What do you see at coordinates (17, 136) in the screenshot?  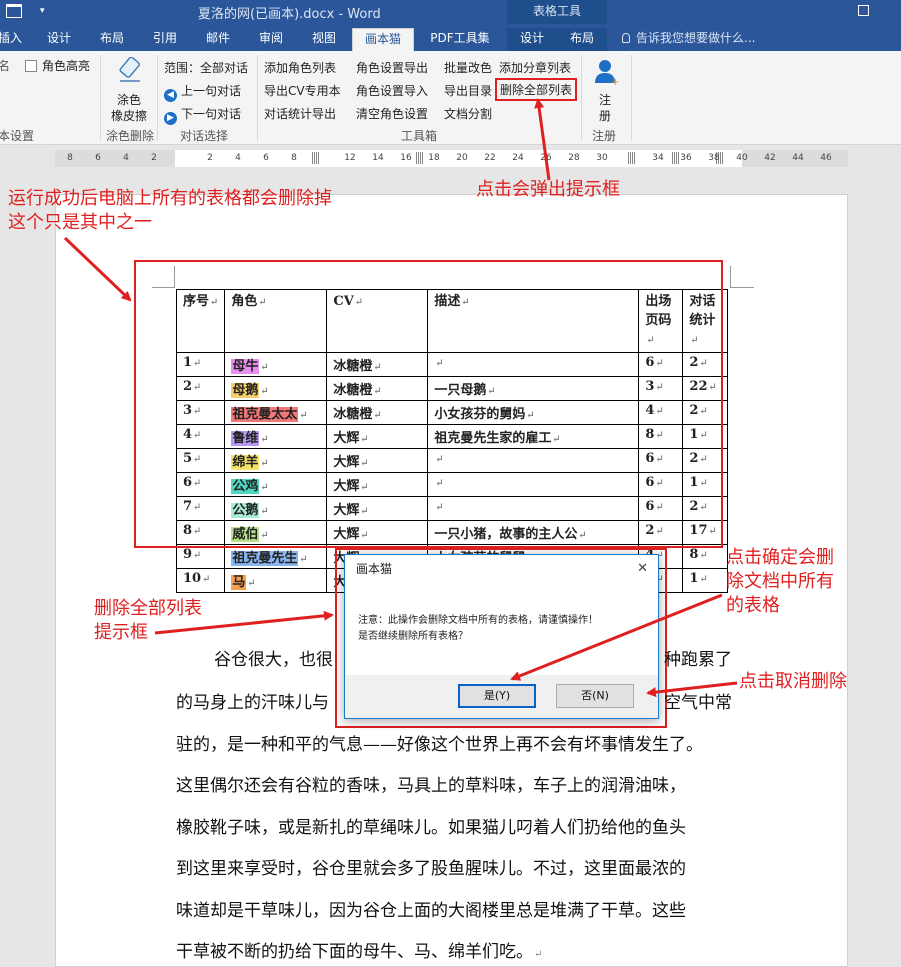 I see `settings-group-label: 本设置` at bounding box center [17, 136].